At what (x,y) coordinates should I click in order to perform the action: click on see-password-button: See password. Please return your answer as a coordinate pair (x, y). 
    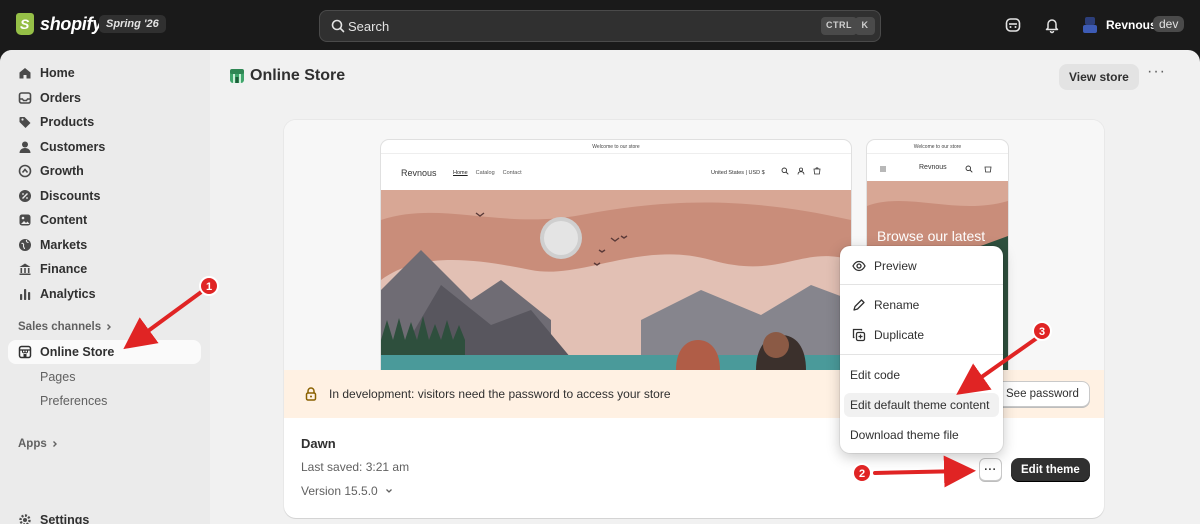
    Looking at the image, I should click on (1042, 394).